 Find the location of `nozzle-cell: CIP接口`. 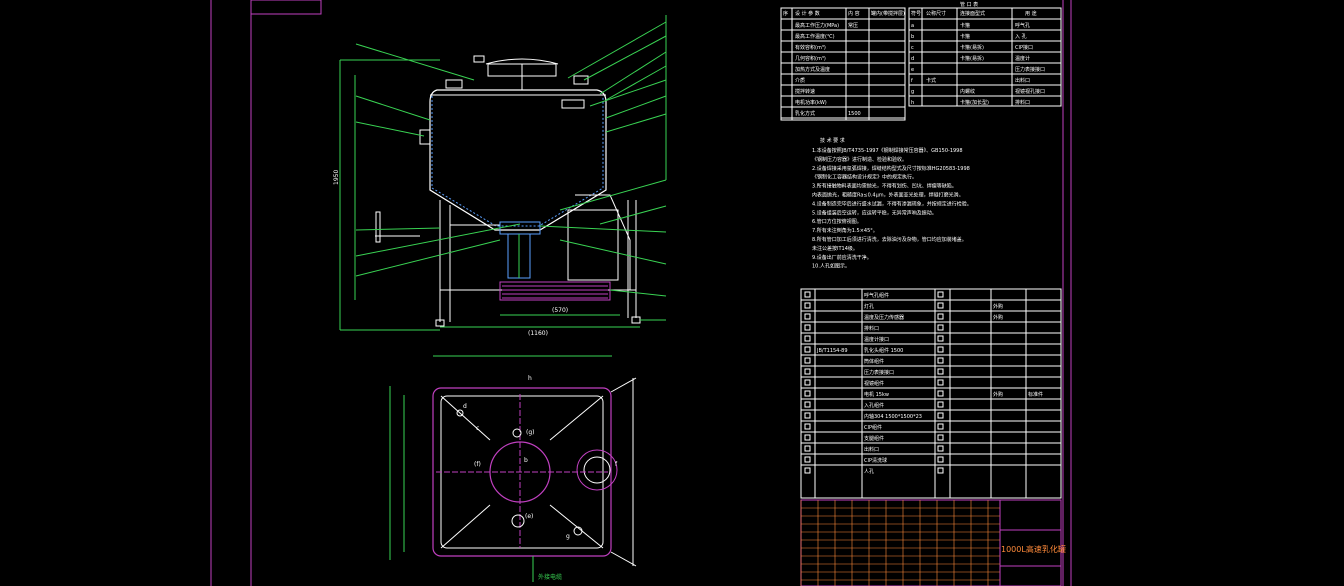

nozzle-cell: CIP接口 is located at coordinates (1024, 47).